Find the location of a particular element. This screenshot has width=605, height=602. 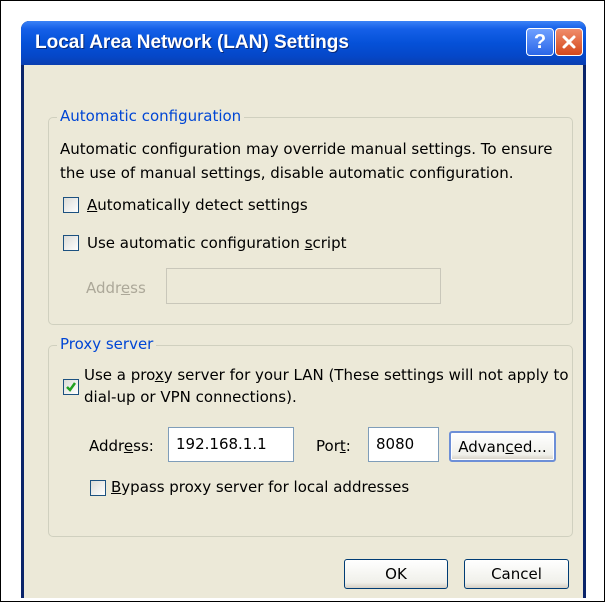

auto-config-address-label: Address is located at coordinates (116, 288).